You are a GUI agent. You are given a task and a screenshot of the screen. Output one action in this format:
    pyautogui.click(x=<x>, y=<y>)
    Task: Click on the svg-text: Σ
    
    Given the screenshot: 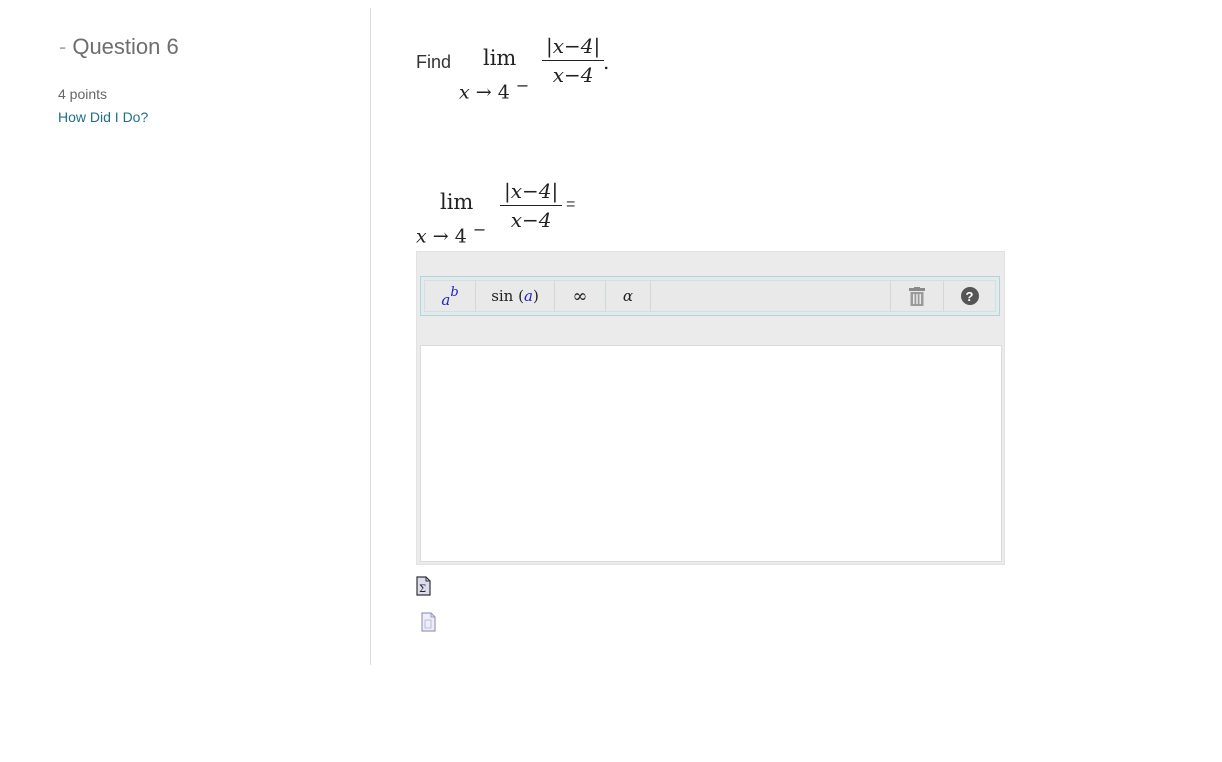 What is the action you would take?
    pyautogui.click(x=422, y=589)
    